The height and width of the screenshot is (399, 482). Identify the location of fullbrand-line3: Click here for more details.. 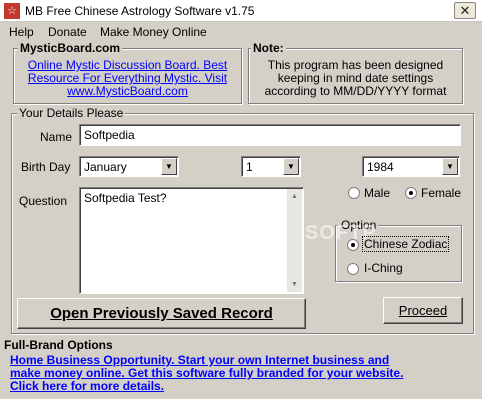
(87, 386).